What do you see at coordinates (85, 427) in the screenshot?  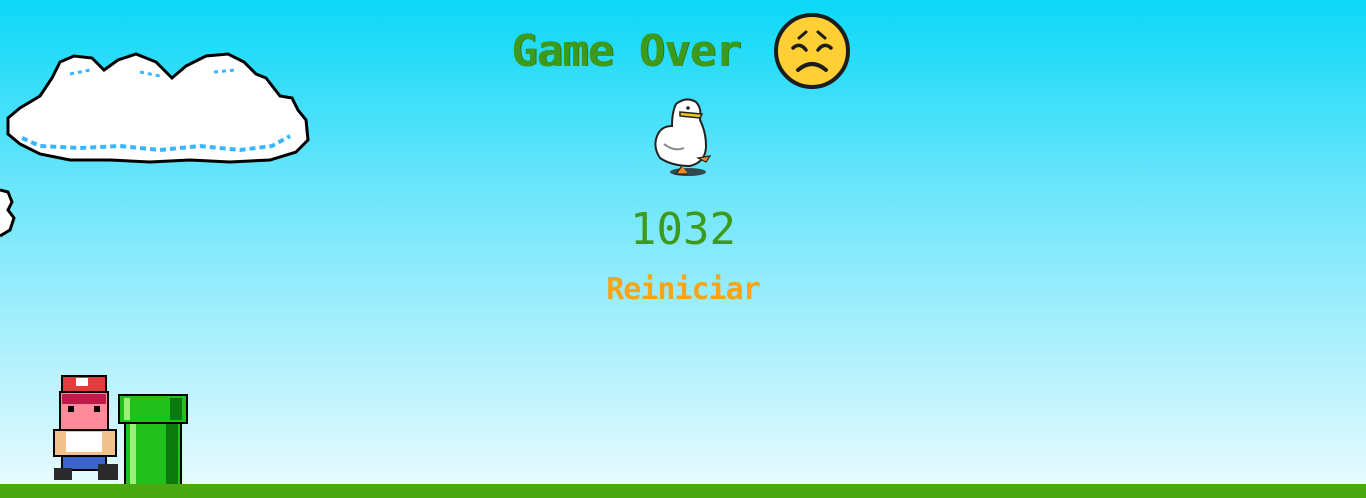 I see `mario-sprite-icon` at bounding box center [85, 427].